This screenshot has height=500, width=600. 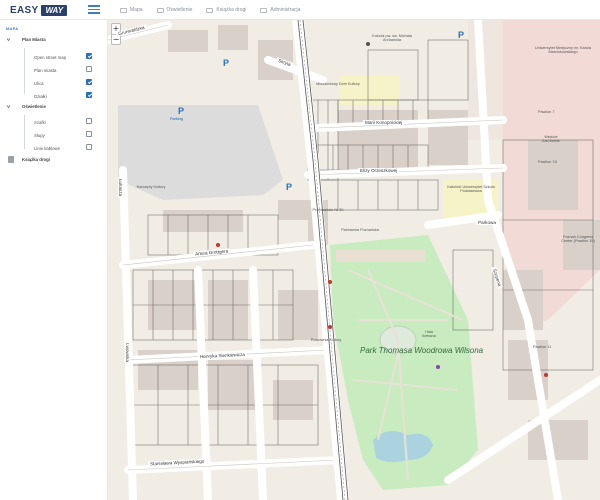 I want to click on layer-label: Open street map, so click(x=50, y=57).